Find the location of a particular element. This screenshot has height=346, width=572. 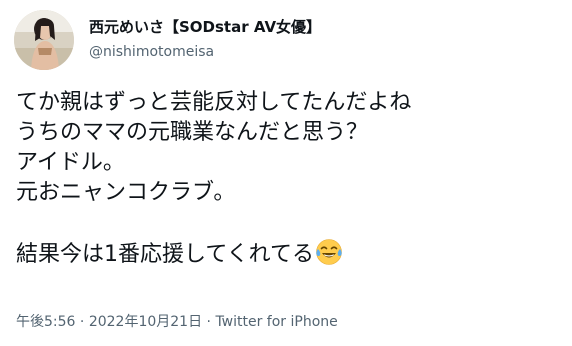

tweet-time: 午後5:56 is located at coordinates (45, 322).